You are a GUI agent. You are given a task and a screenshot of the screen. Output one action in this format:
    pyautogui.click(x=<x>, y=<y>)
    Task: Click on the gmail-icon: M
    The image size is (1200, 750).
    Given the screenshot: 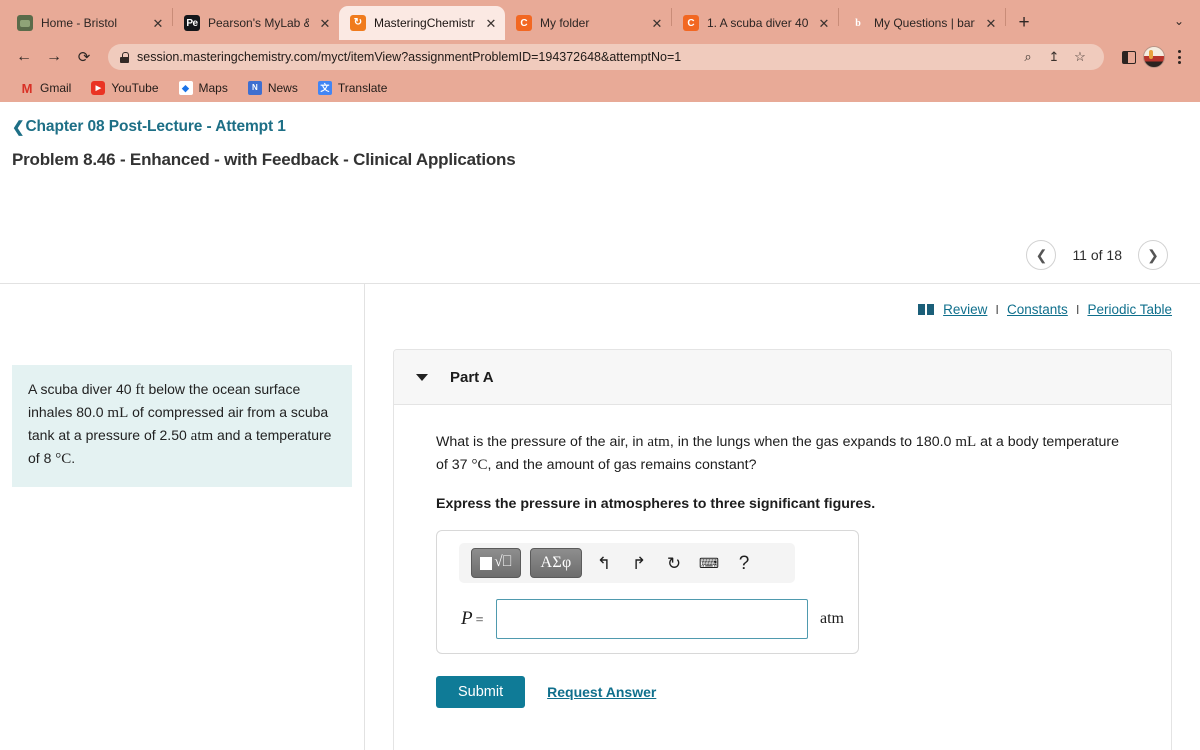 What is the action you would take?
    pyautogui.click(x=27, y=88)
    